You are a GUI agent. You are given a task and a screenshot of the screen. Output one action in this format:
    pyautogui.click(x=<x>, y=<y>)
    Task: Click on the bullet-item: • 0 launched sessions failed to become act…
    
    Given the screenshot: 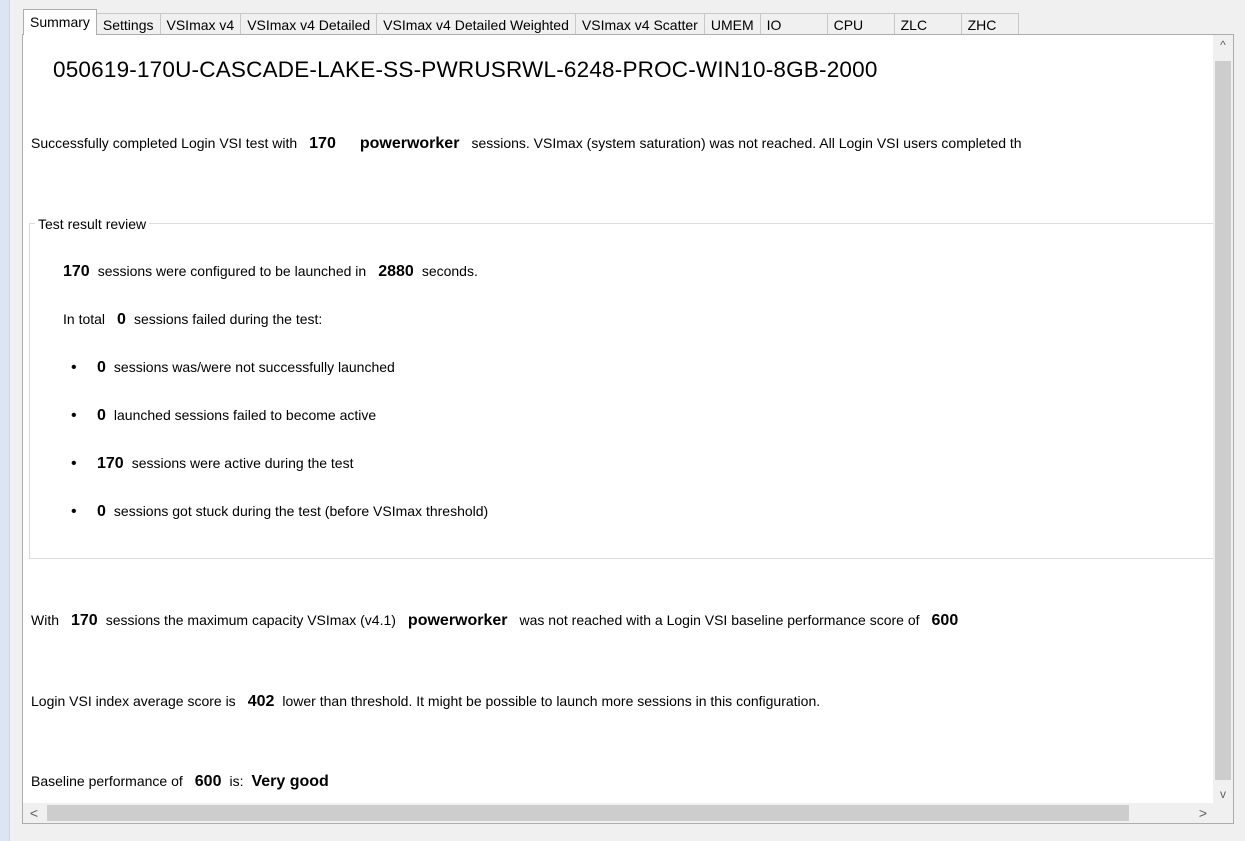 What is the action you would take?
    pyautogui.click(x=223, y=416)
    